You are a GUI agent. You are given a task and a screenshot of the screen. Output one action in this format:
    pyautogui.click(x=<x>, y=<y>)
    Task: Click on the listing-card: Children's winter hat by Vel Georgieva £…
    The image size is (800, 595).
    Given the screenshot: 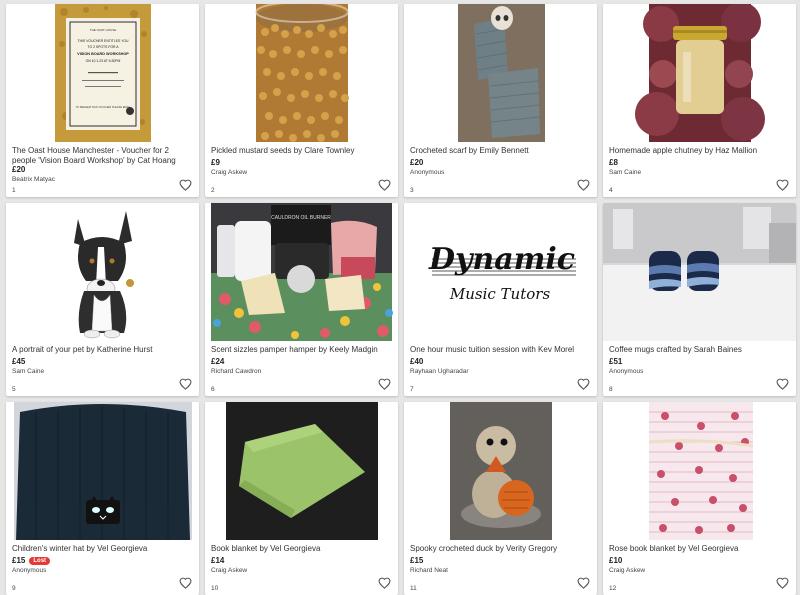 What is the action you would take?
    pyautogui.click(x=102, y=498)
    